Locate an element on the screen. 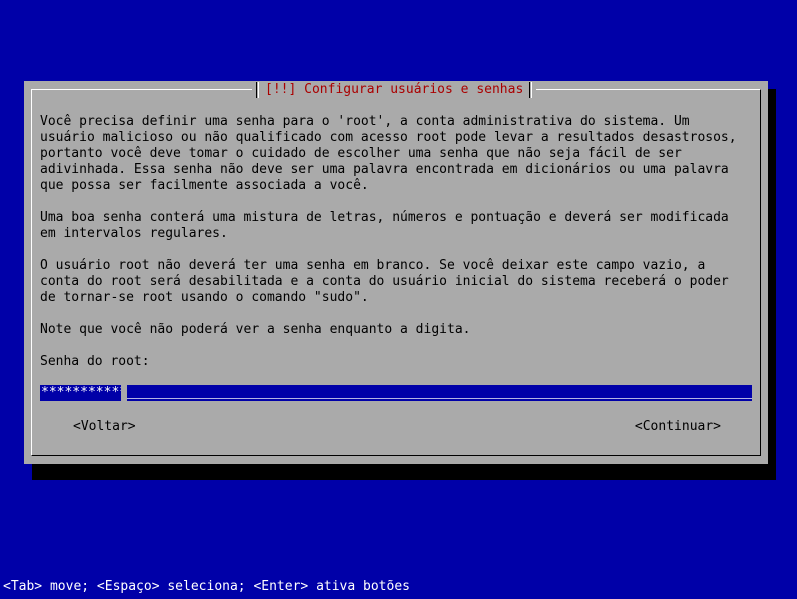 The width and height of the screenshot is (797, 599). back-button: <Voltar> is located at coordinates (104, 427).